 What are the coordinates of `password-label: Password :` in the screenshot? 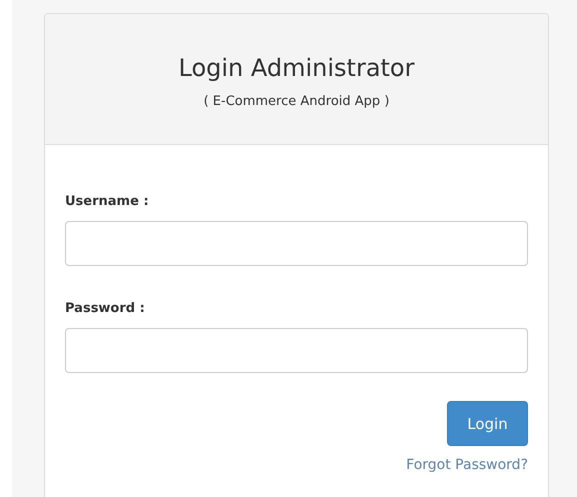 It's located at (105, 308).